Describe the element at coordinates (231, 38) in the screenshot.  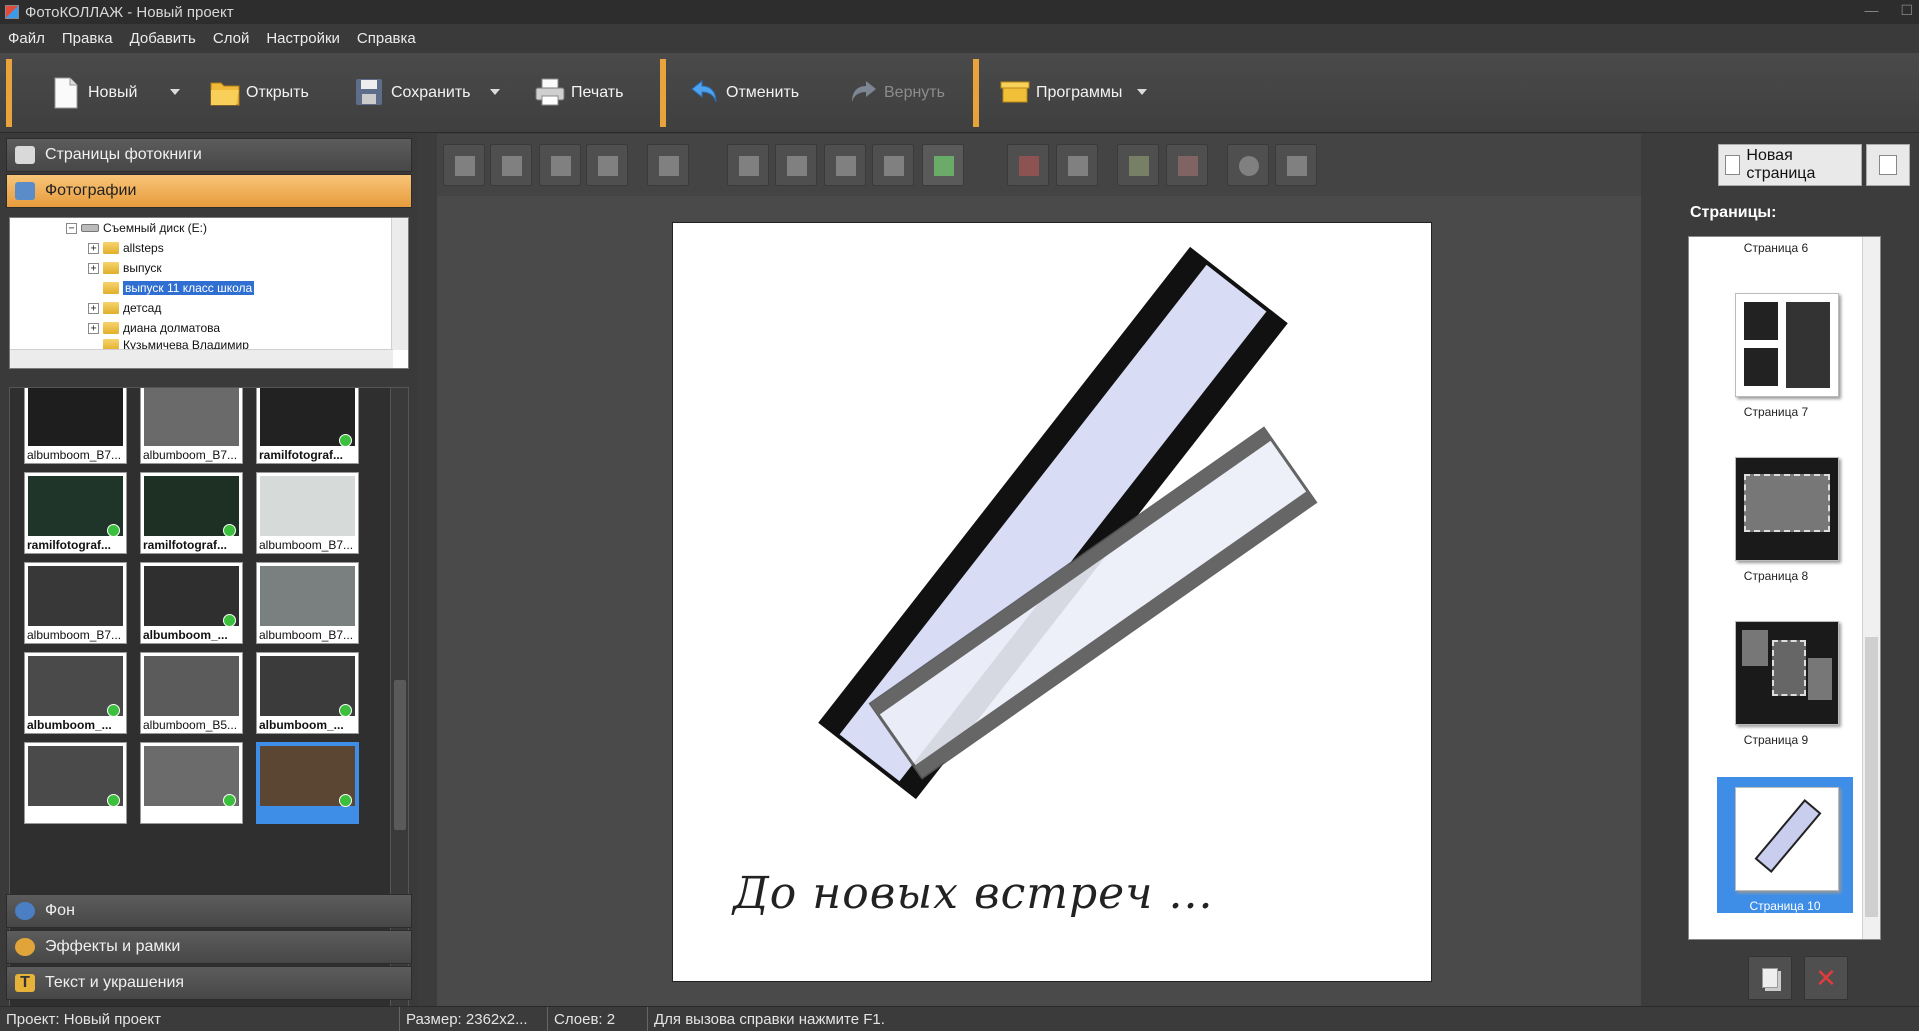
I see `menu-layer: Слой` at that location.